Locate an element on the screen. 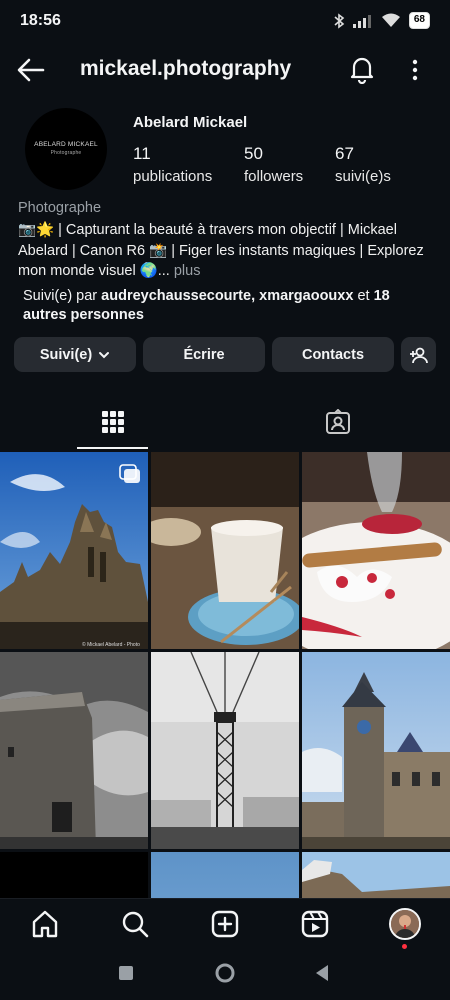 The height and width of the screenshot is (1000, 450). stat-value: 67 is located at coordinates (344, 153).